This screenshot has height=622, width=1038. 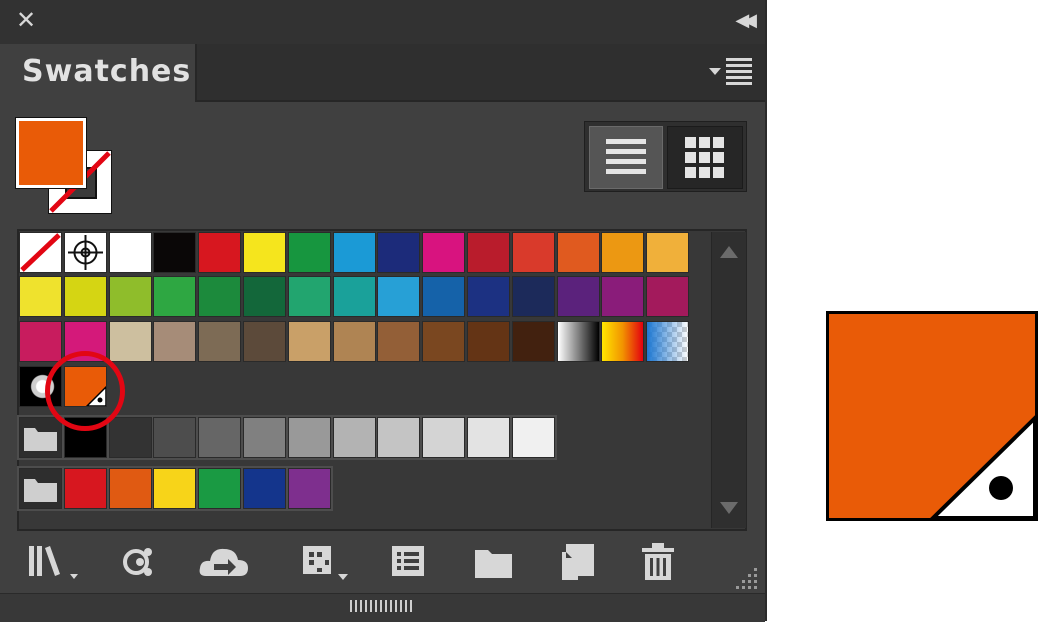 I want to click on view-toggle-group, so click(x=665, y=156).